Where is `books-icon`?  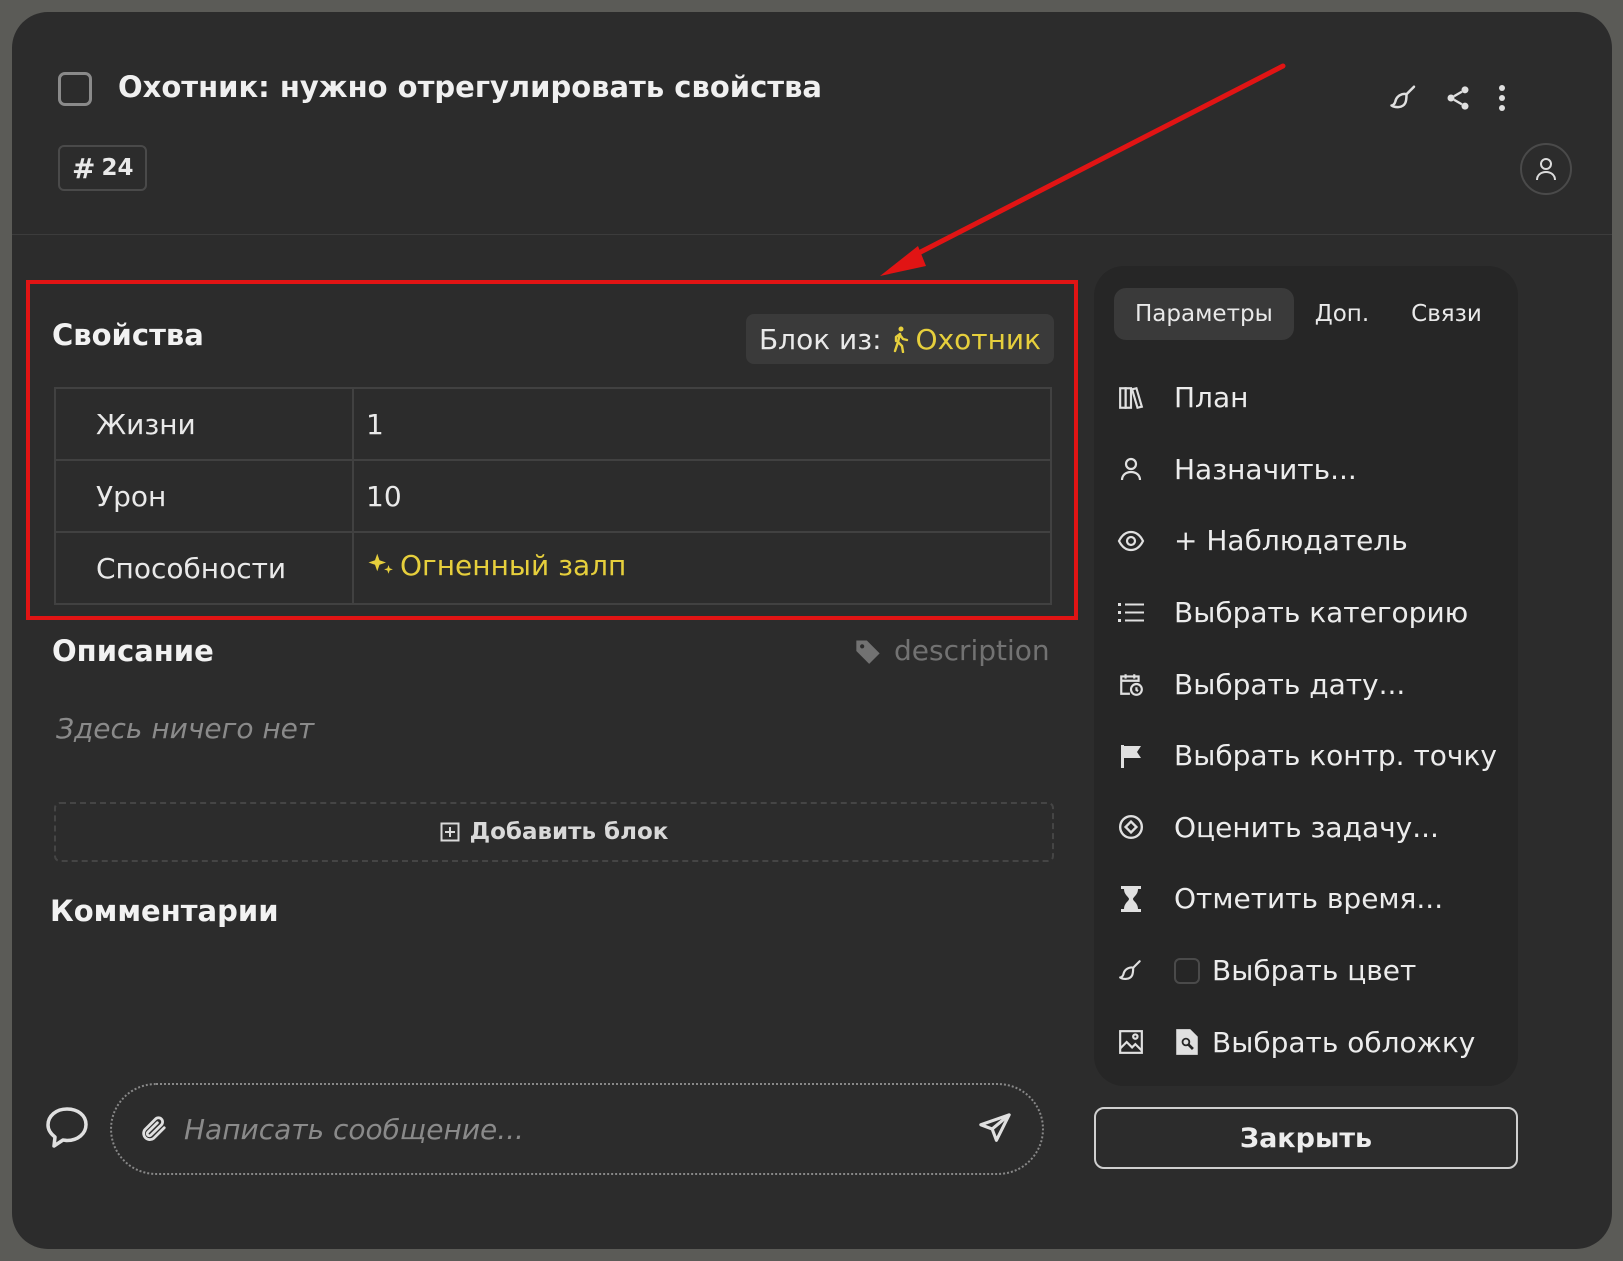 books-icon is located at coordinates (1131, 398).